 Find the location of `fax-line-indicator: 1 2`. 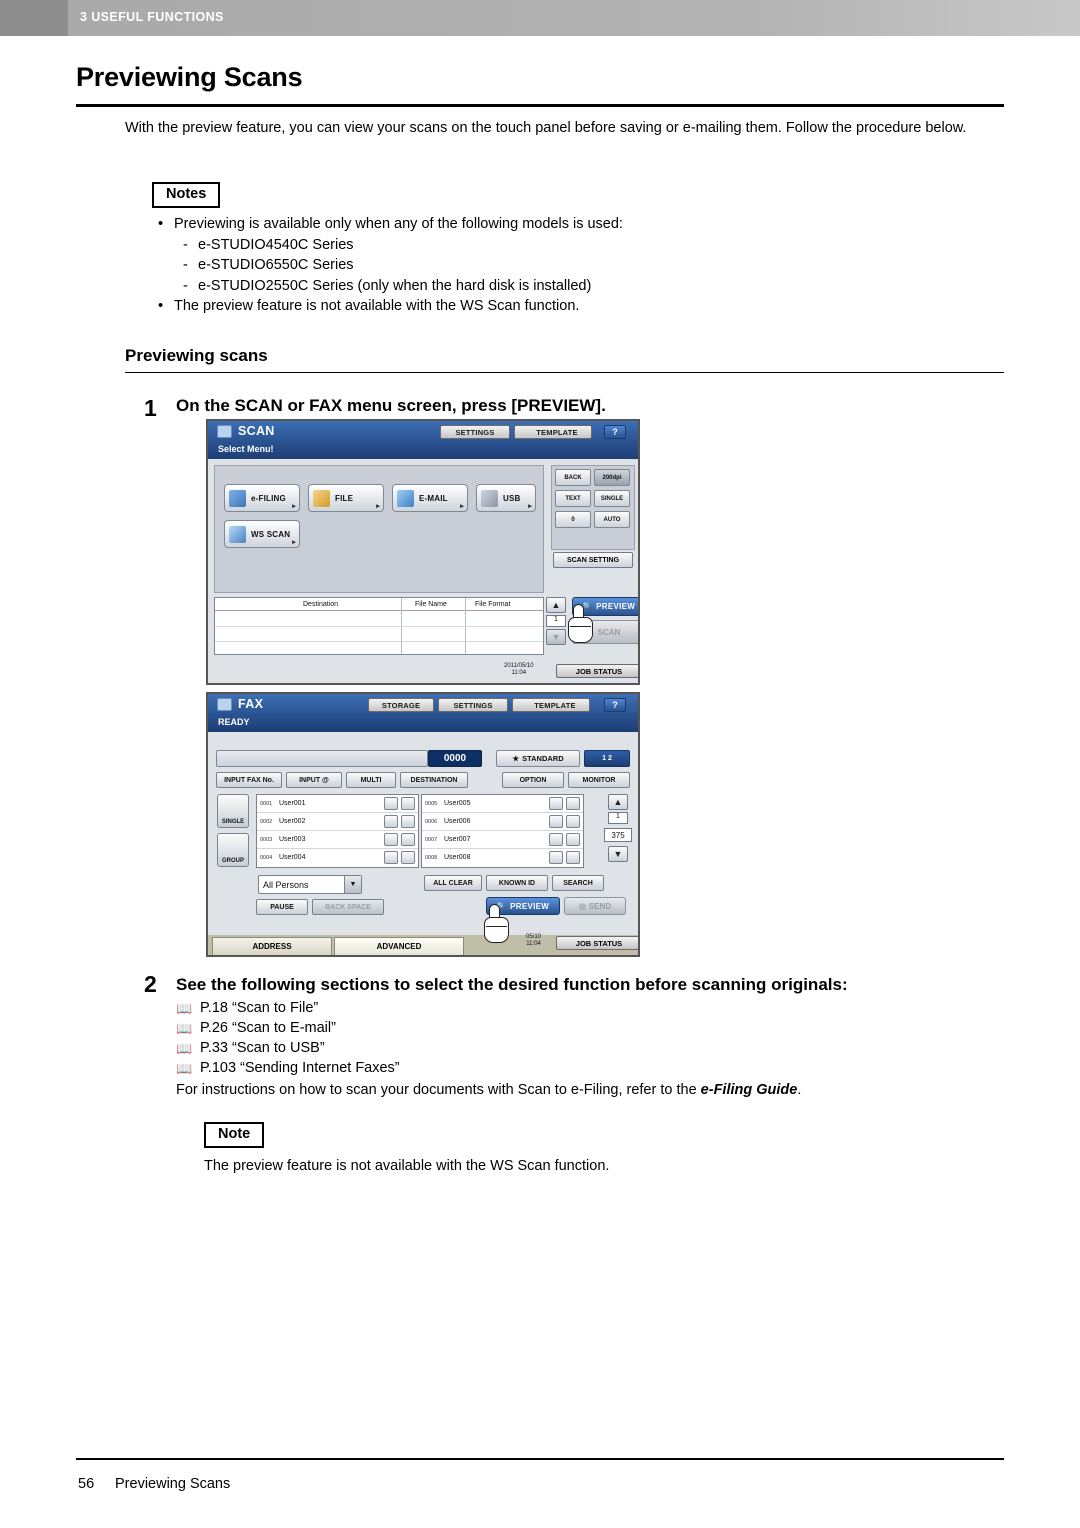

fax-line-indicator: 1 2 is located at coordinates (607, 758).